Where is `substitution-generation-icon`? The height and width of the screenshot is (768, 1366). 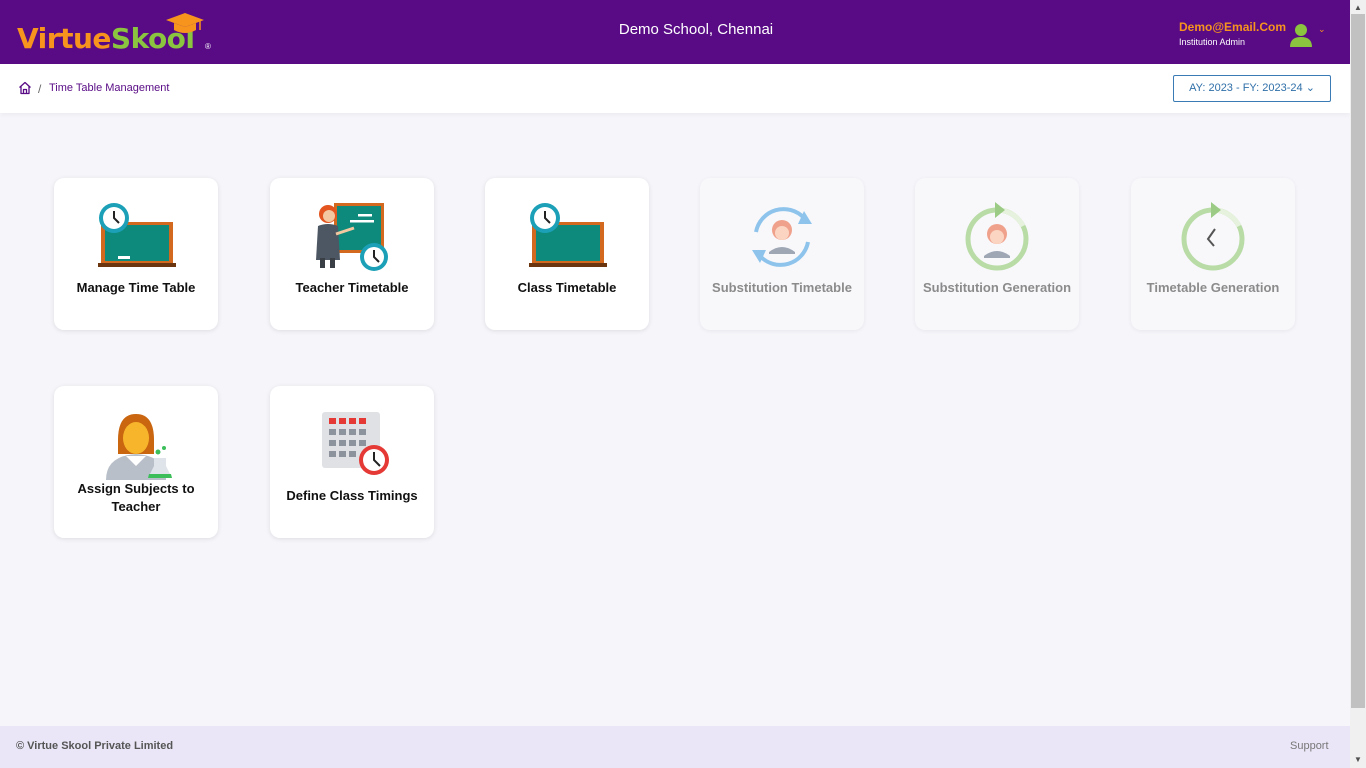 substitution-generation-icon is located at coordinates (997, 236).